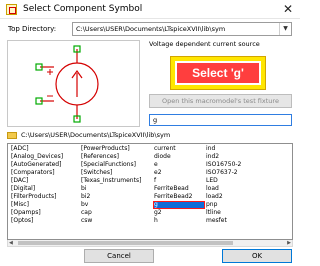 Image resolution: width=320 pixels, height=266 pixels. I want to click on list-item: ISO7637-2, so click(245, 173).